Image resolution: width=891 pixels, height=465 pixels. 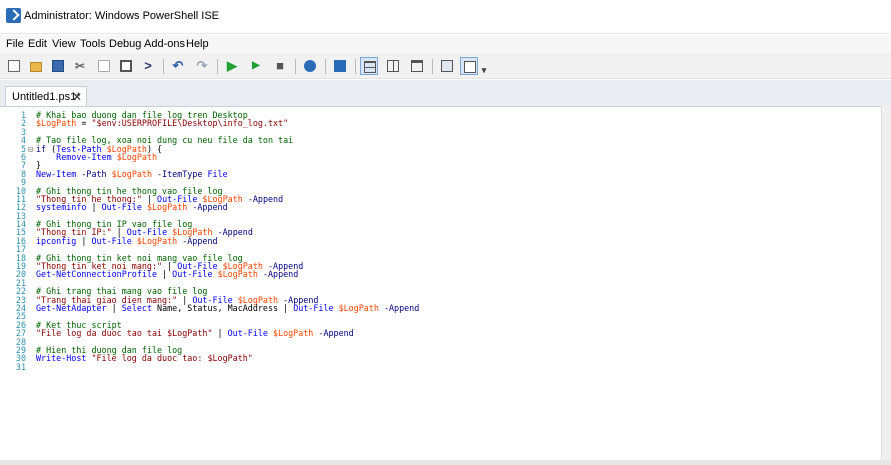 I want to click on new-file-icon, so click(x=14, y=66).